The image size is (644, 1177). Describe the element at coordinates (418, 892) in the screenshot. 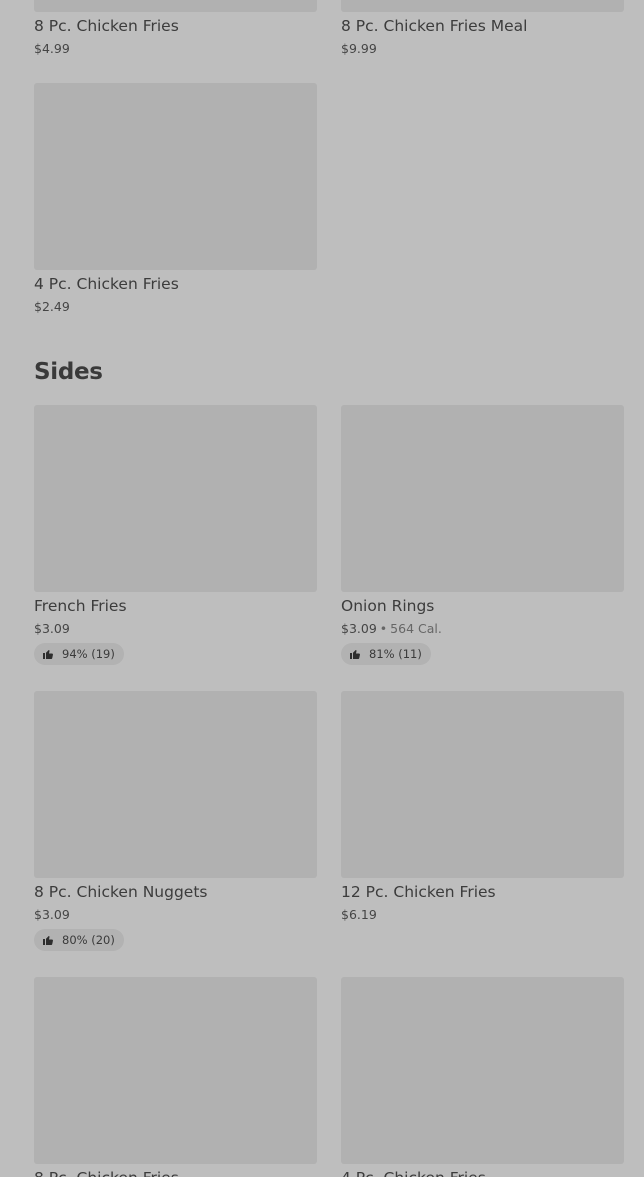

I see `menu-item-name: 12 Pc. Chicken Fries` at that location.